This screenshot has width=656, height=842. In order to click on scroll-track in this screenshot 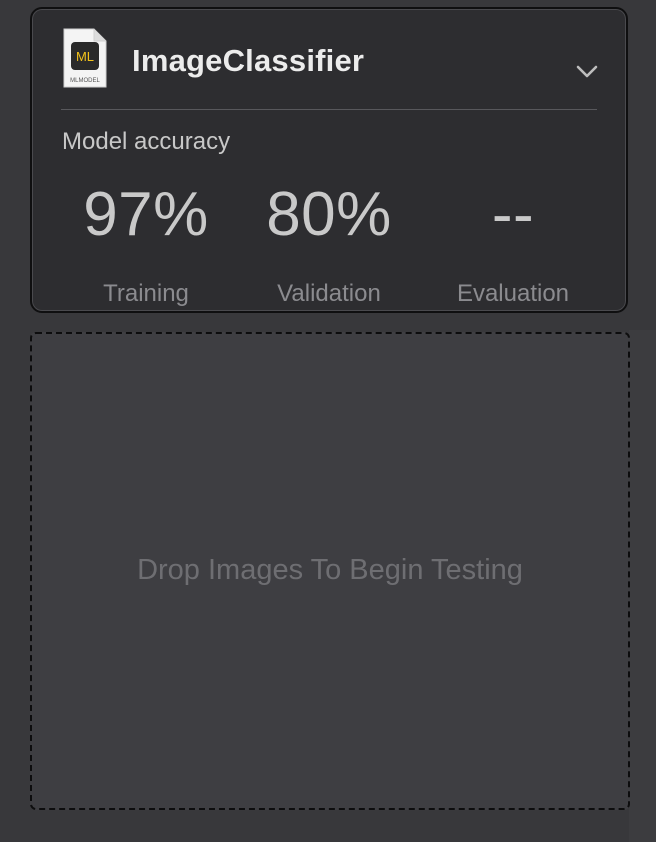, I will do `click(642, 586)`.